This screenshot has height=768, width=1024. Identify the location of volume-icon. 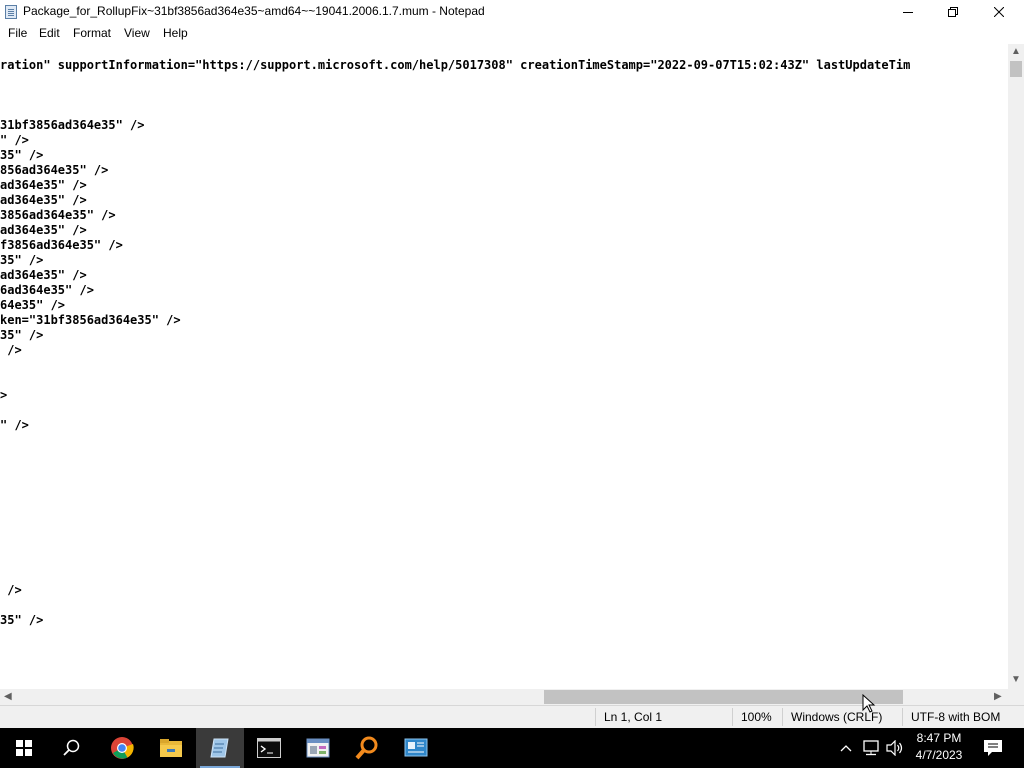
(894, 748).